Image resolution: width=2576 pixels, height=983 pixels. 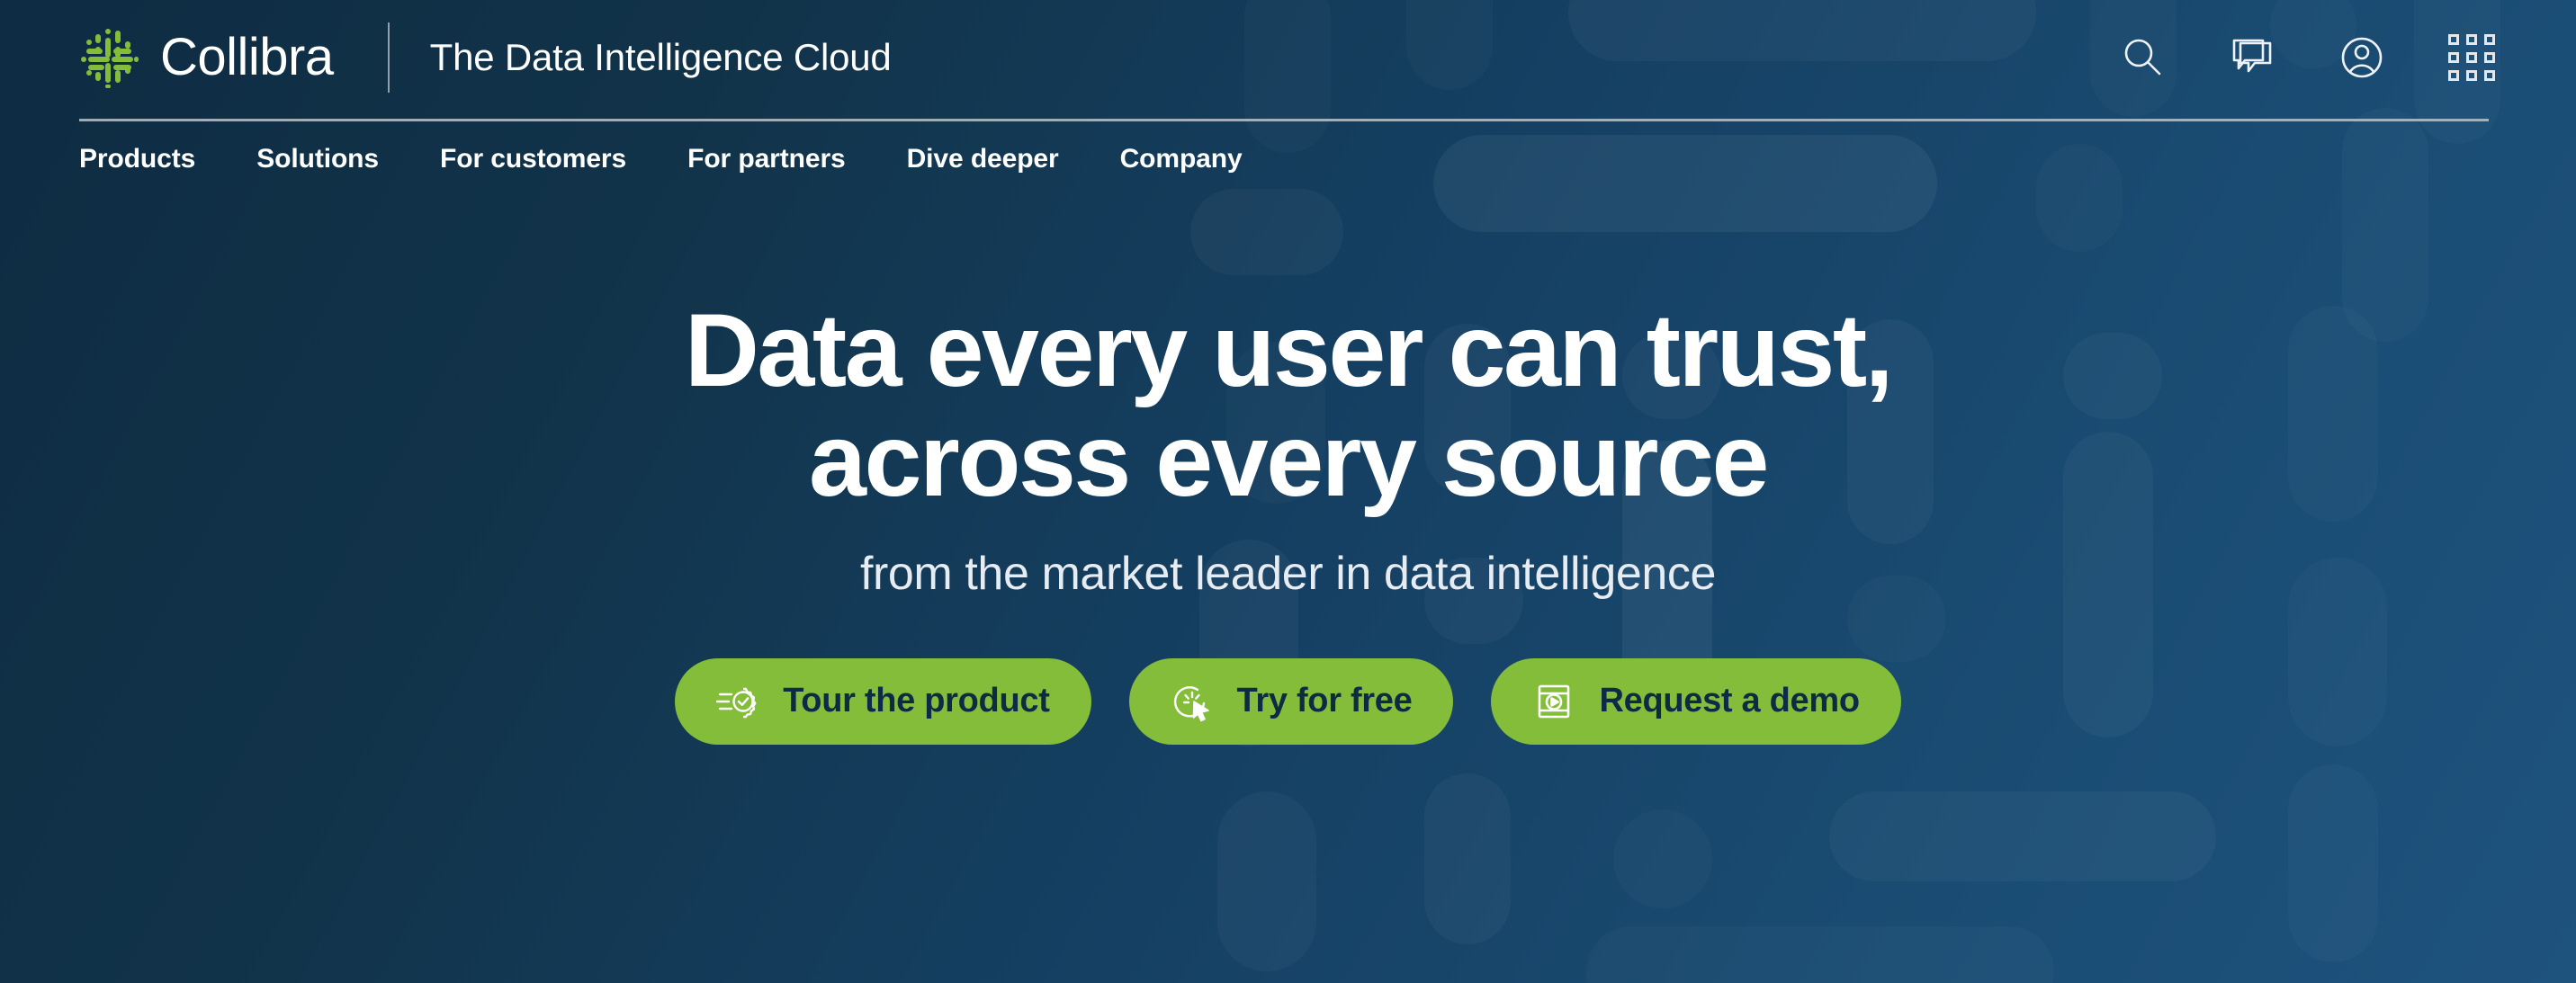 What do you see at coordinates (983, 159) in the screenshot?
I see `nav-item-dive-deeper: Dive deeper` at bounding box center [983, 159].